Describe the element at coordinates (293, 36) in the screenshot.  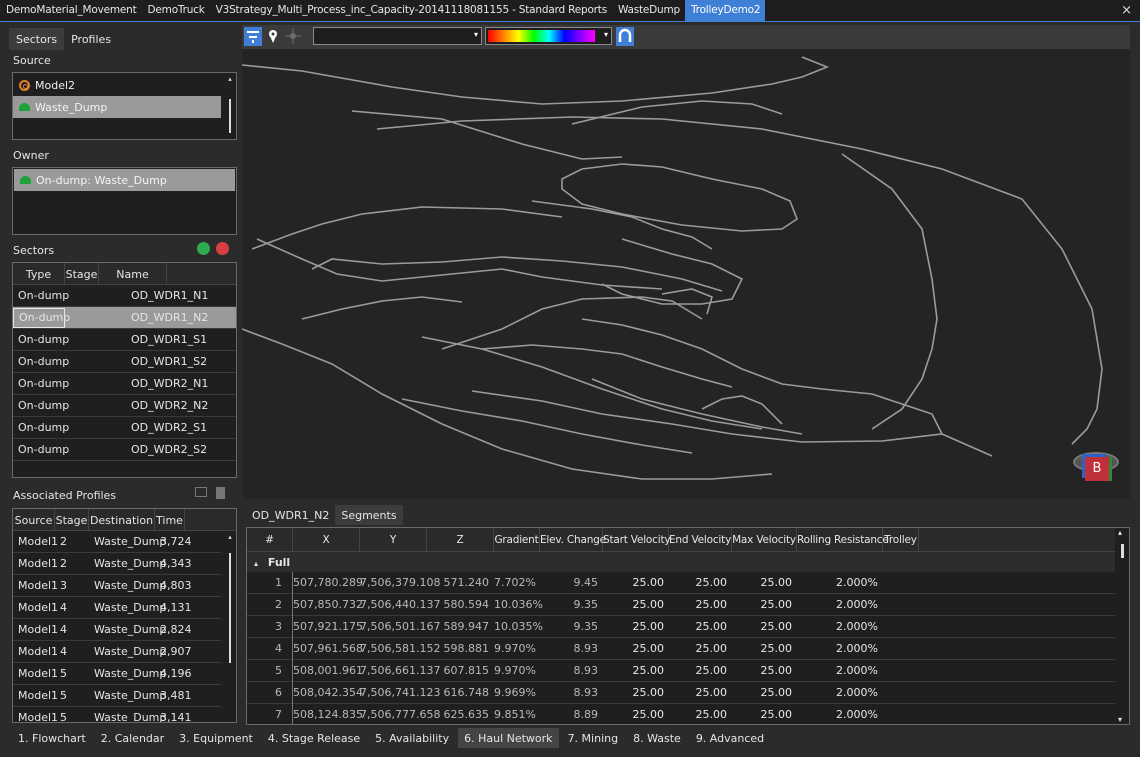
I see `move-icon` at that location.